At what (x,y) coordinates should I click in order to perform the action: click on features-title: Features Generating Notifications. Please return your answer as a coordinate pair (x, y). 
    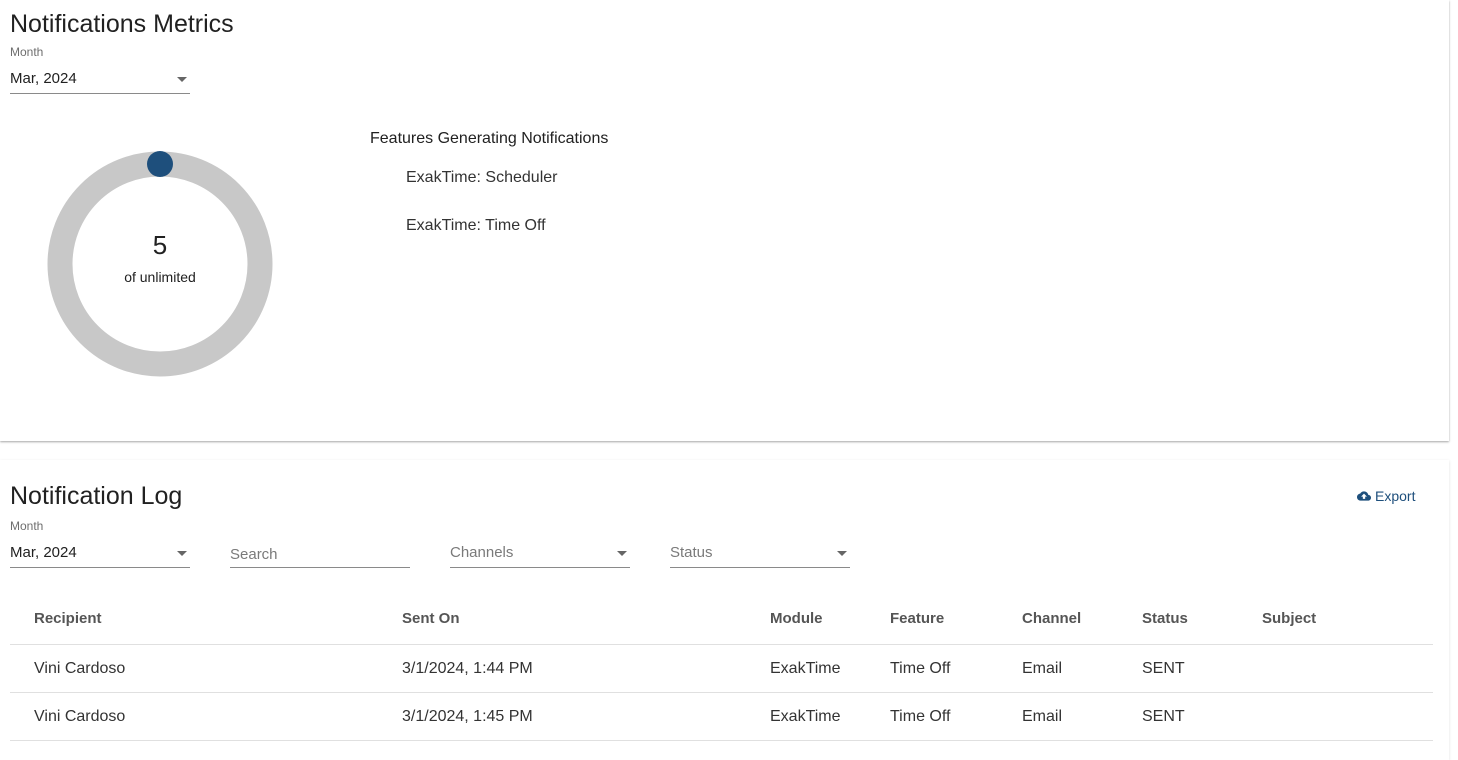
    Looking at the image, I should click on (489, 138).